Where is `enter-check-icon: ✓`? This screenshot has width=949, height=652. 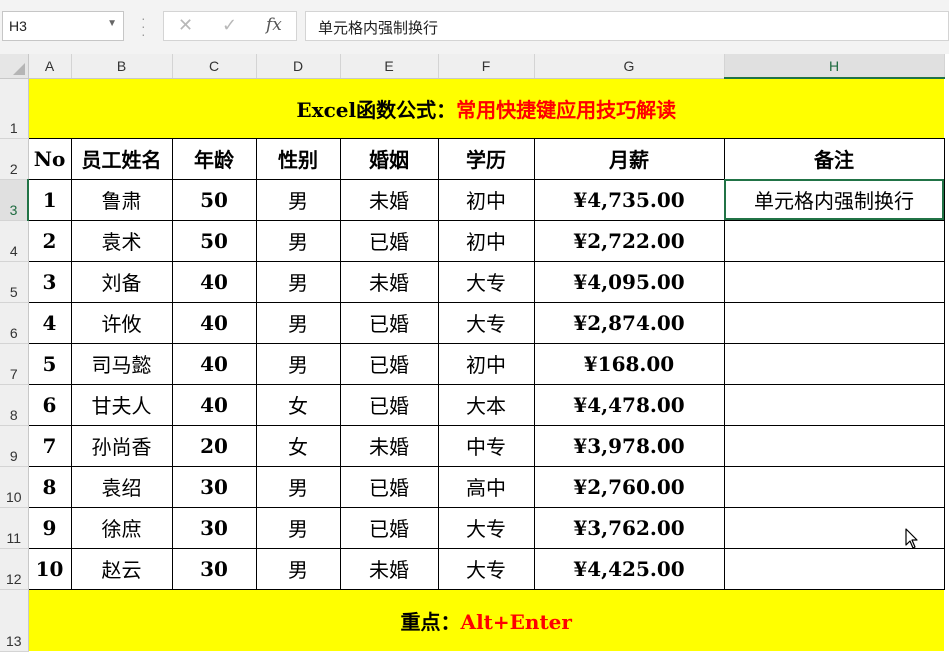 enter-check-icon: ✓ is located at coordinates (229, 25).